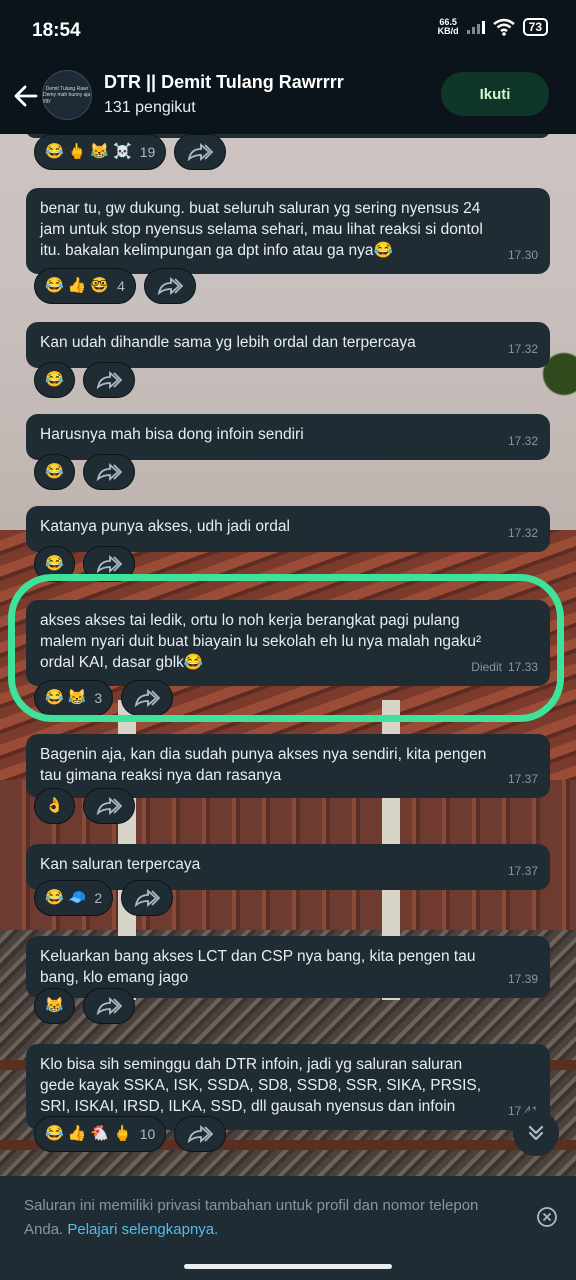 The width and height of the screenshot is (576, 1280). I want to click on reaction-emoji: 👌, so click(54, 805).